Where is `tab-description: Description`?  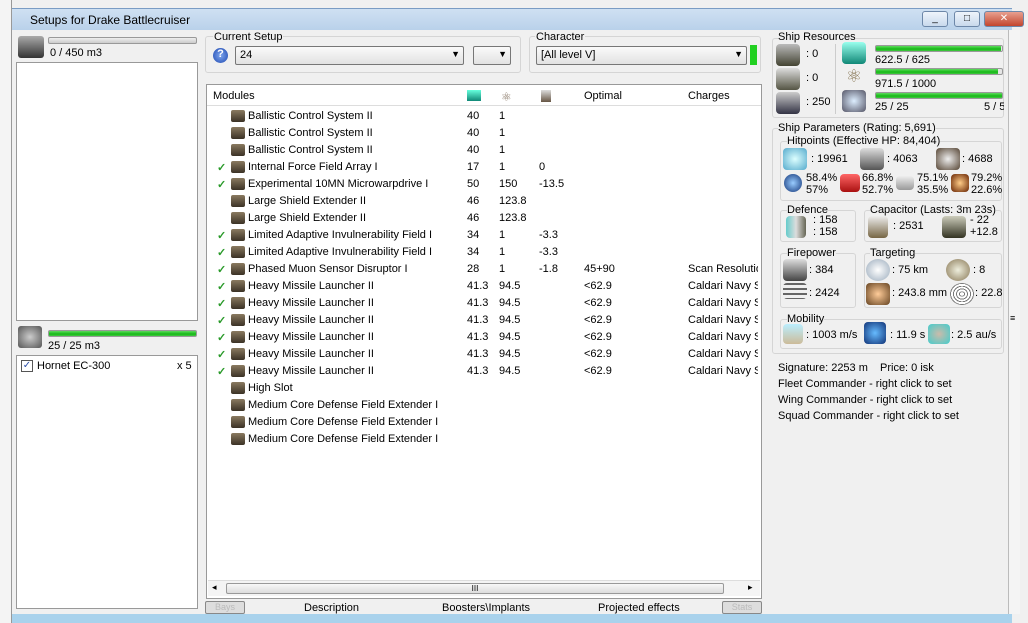
tab-description: Description is located at coordinates (331, 608).